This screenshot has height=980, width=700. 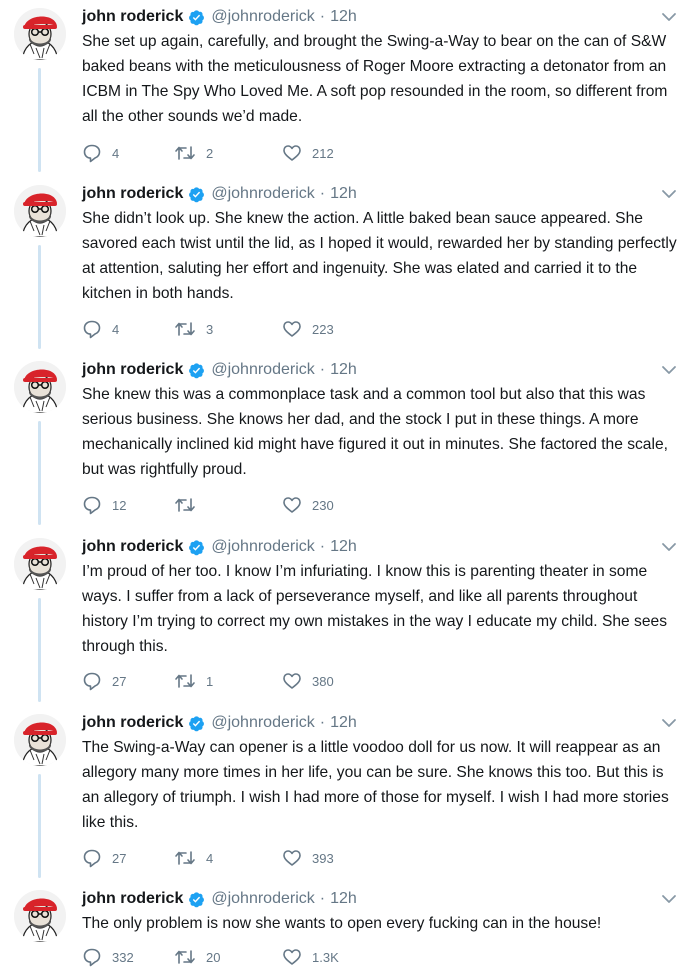 What do you see at coordinates (210, 681) in the screenshot?
I see `retweet-count: 1` at bounding box center [210, 681].